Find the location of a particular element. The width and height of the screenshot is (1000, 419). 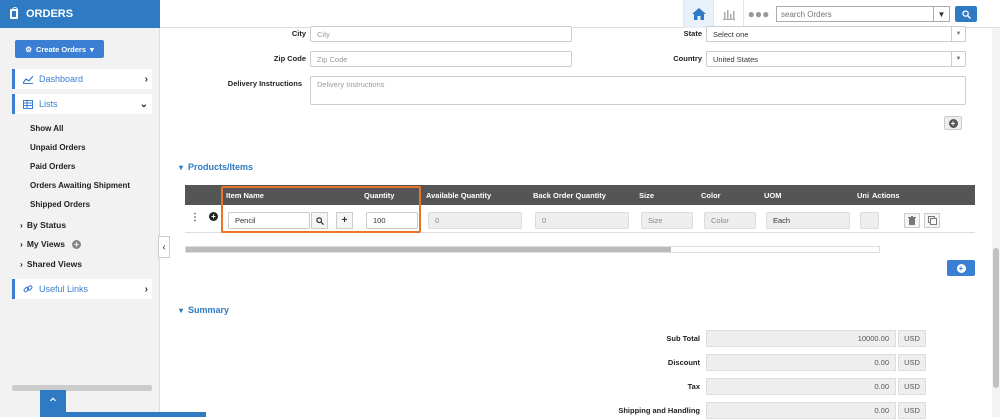

zip-code-input: Zip Code is located at coordinates (441, 59).